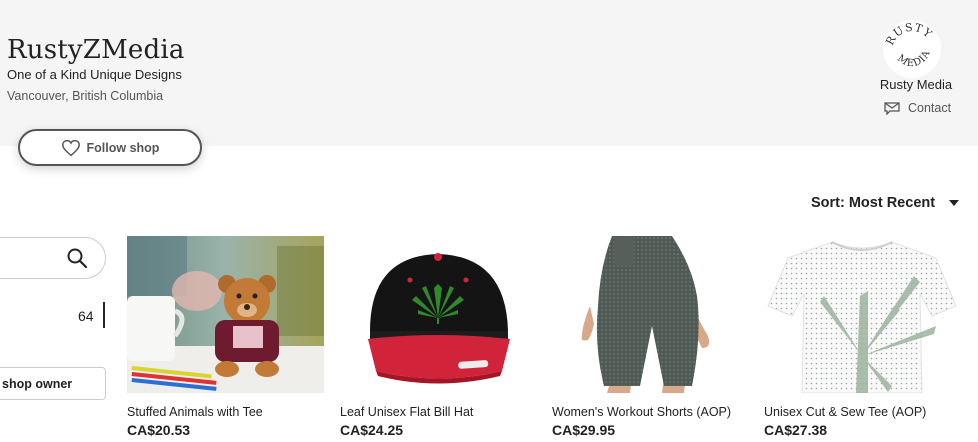  Describe the element at coordinates (159, 430) in the screenshot. I see `listing-price: CA$20.53` at that location.